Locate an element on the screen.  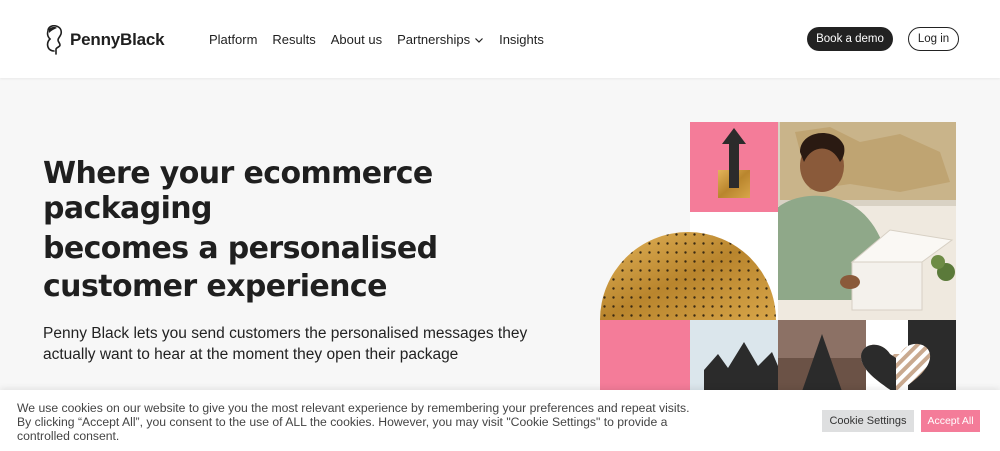
login-button: Log in is located at coordinates (933, 39).